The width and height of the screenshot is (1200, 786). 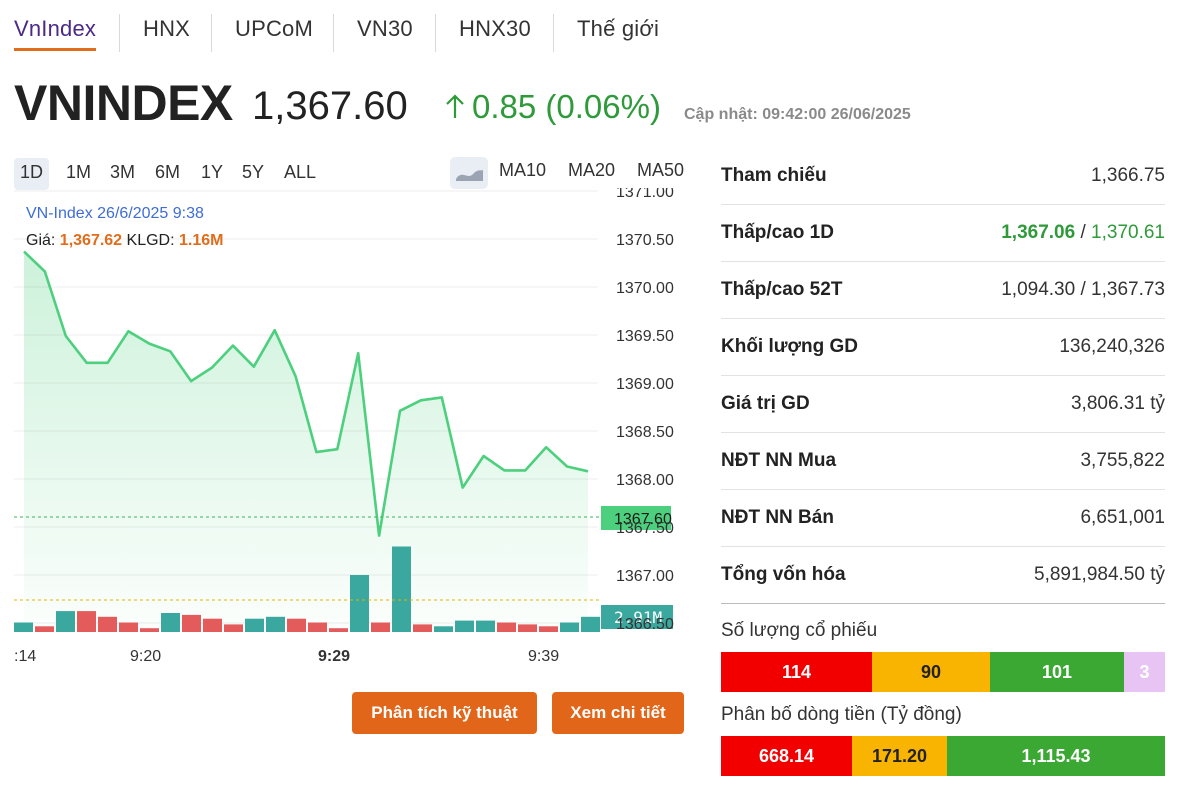 What do you see at coordinates (300, 174) in the screenshot?
I see `range-all-button: ALL` at bounding box center [300, 174].